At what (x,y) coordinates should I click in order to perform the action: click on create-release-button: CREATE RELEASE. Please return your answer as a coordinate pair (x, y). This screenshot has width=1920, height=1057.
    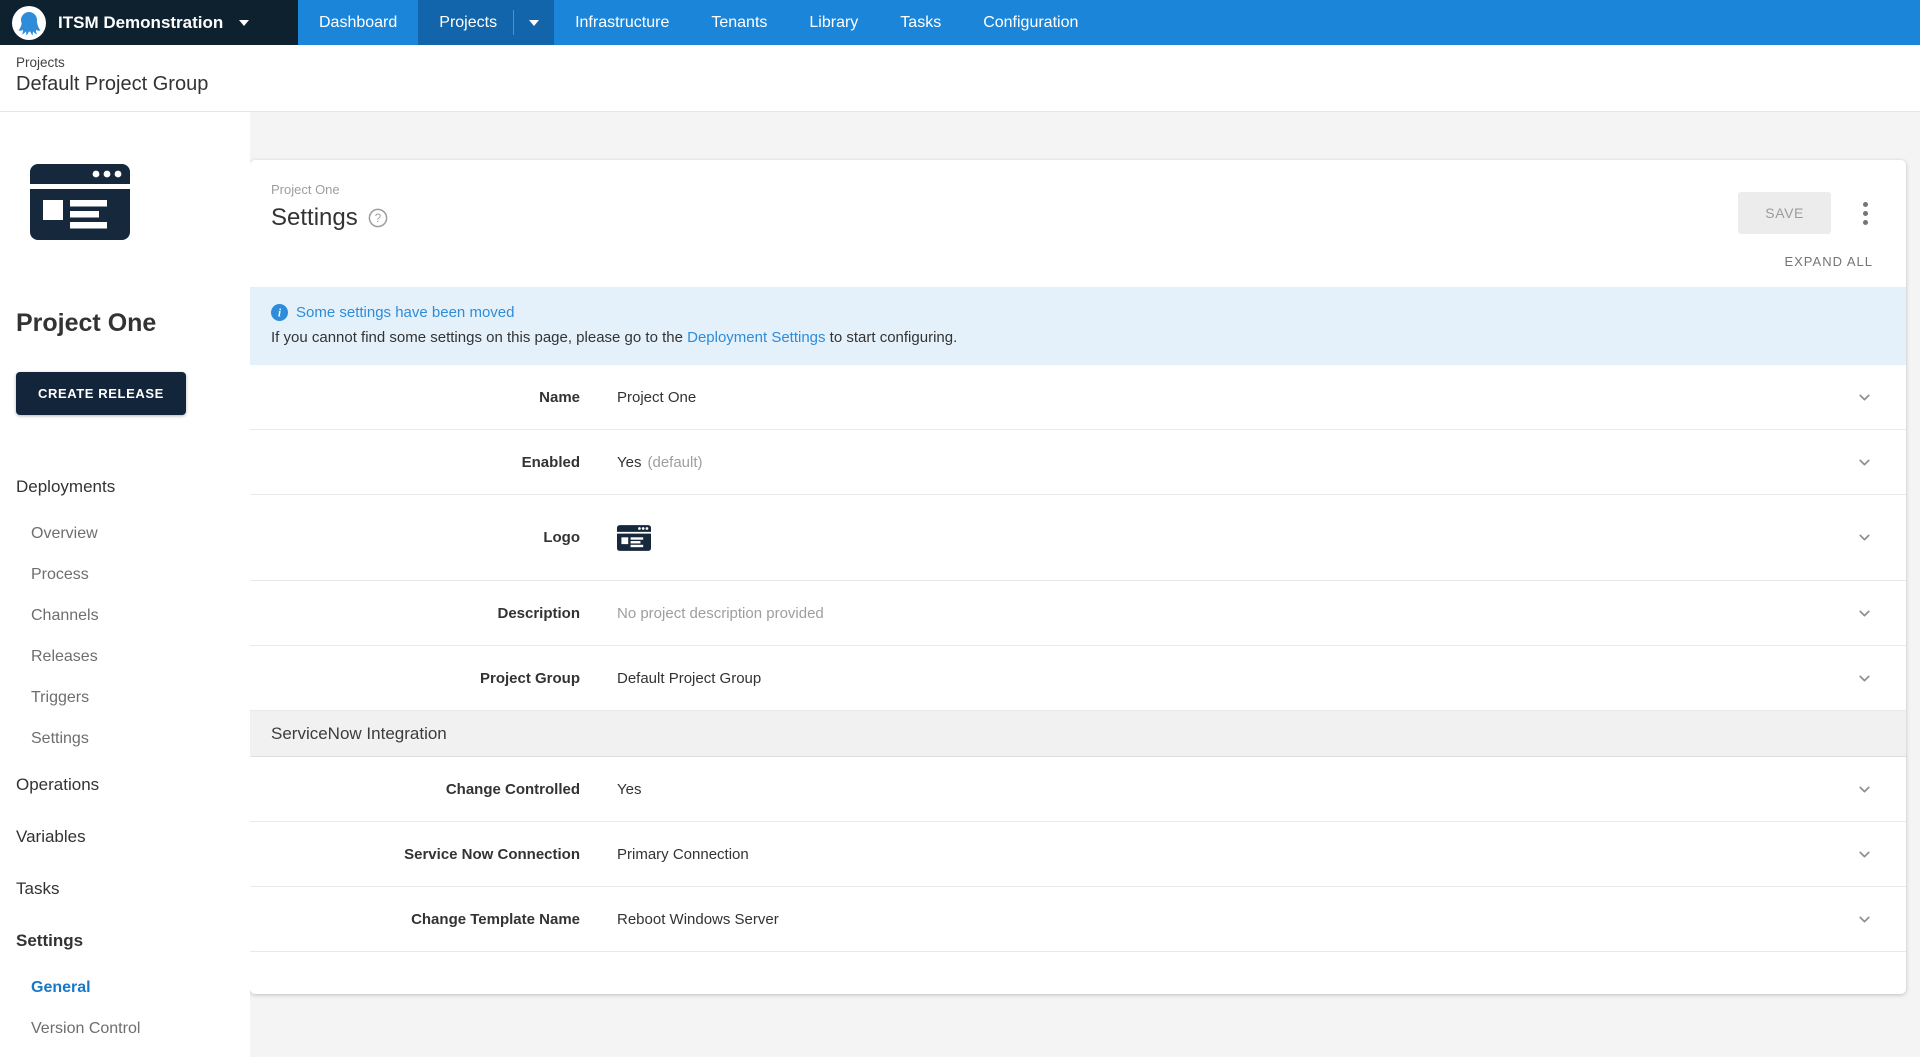
    Looking at the image, I should click on (101, 393).